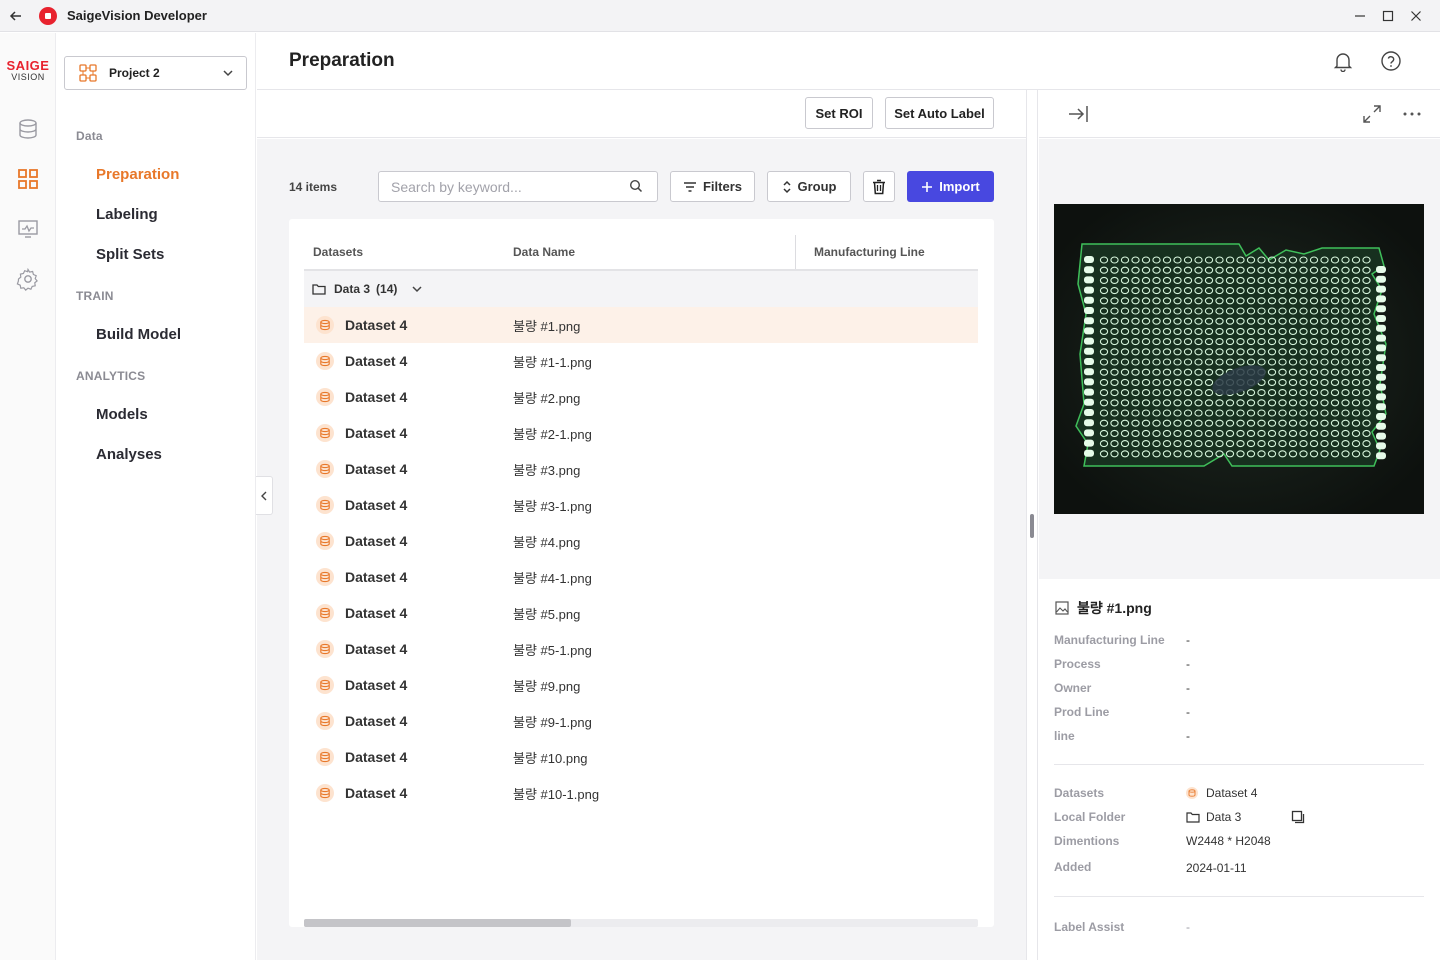 The width and height of the screenshot is (1440, 960). I want to click on maximize-button, so click(1388, 16).